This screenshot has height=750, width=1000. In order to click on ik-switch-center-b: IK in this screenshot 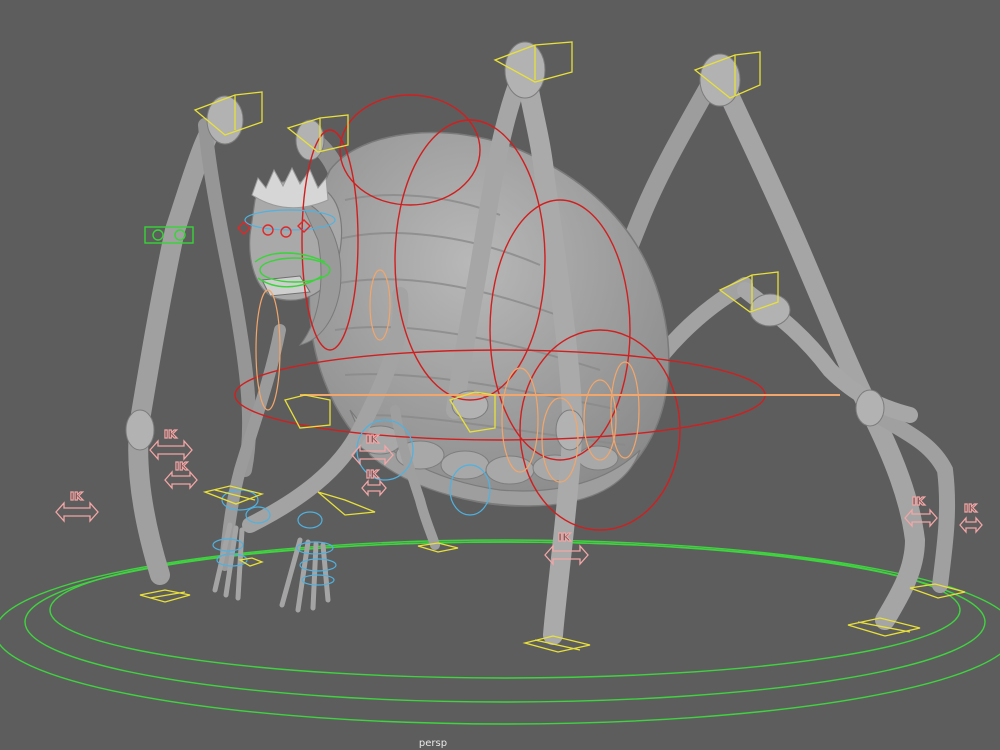, I will do `click(374, 482)`.